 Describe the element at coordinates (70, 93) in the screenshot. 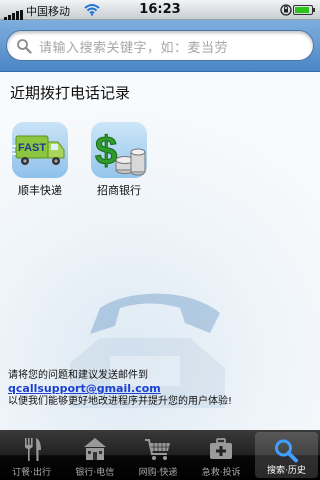

I see `recent-calls-title: 近期拨打电话记录` at that location.